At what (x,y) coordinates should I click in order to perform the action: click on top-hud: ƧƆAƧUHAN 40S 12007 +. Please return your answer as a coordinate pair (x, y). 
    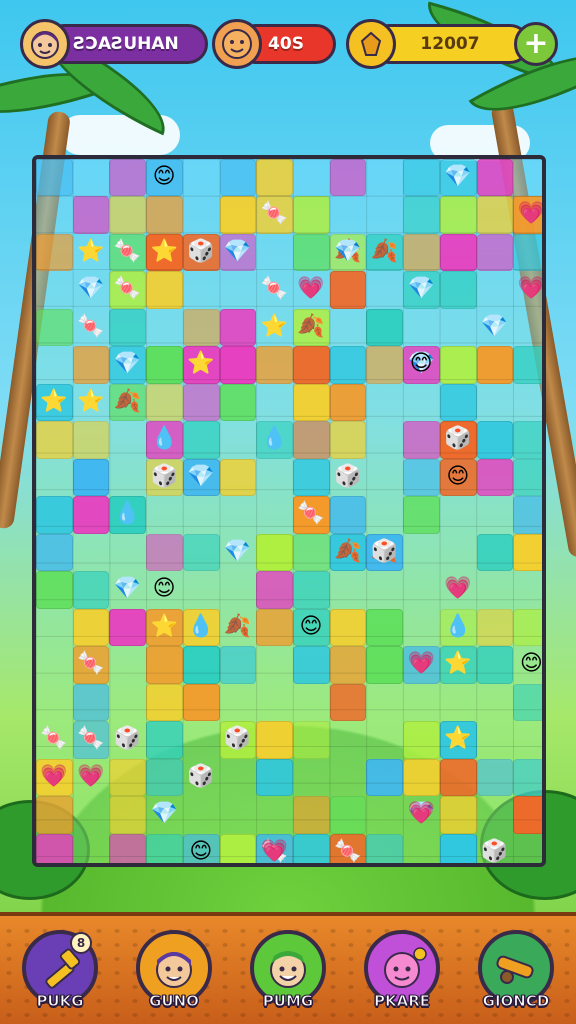
    Looking at the image, I should click on (288, 44).